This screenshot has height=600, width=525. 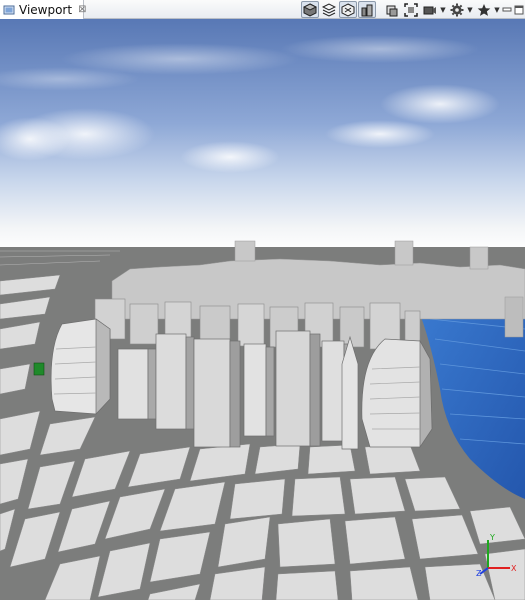 I want to click on shaded-view-button, so click(x=310, y=9).